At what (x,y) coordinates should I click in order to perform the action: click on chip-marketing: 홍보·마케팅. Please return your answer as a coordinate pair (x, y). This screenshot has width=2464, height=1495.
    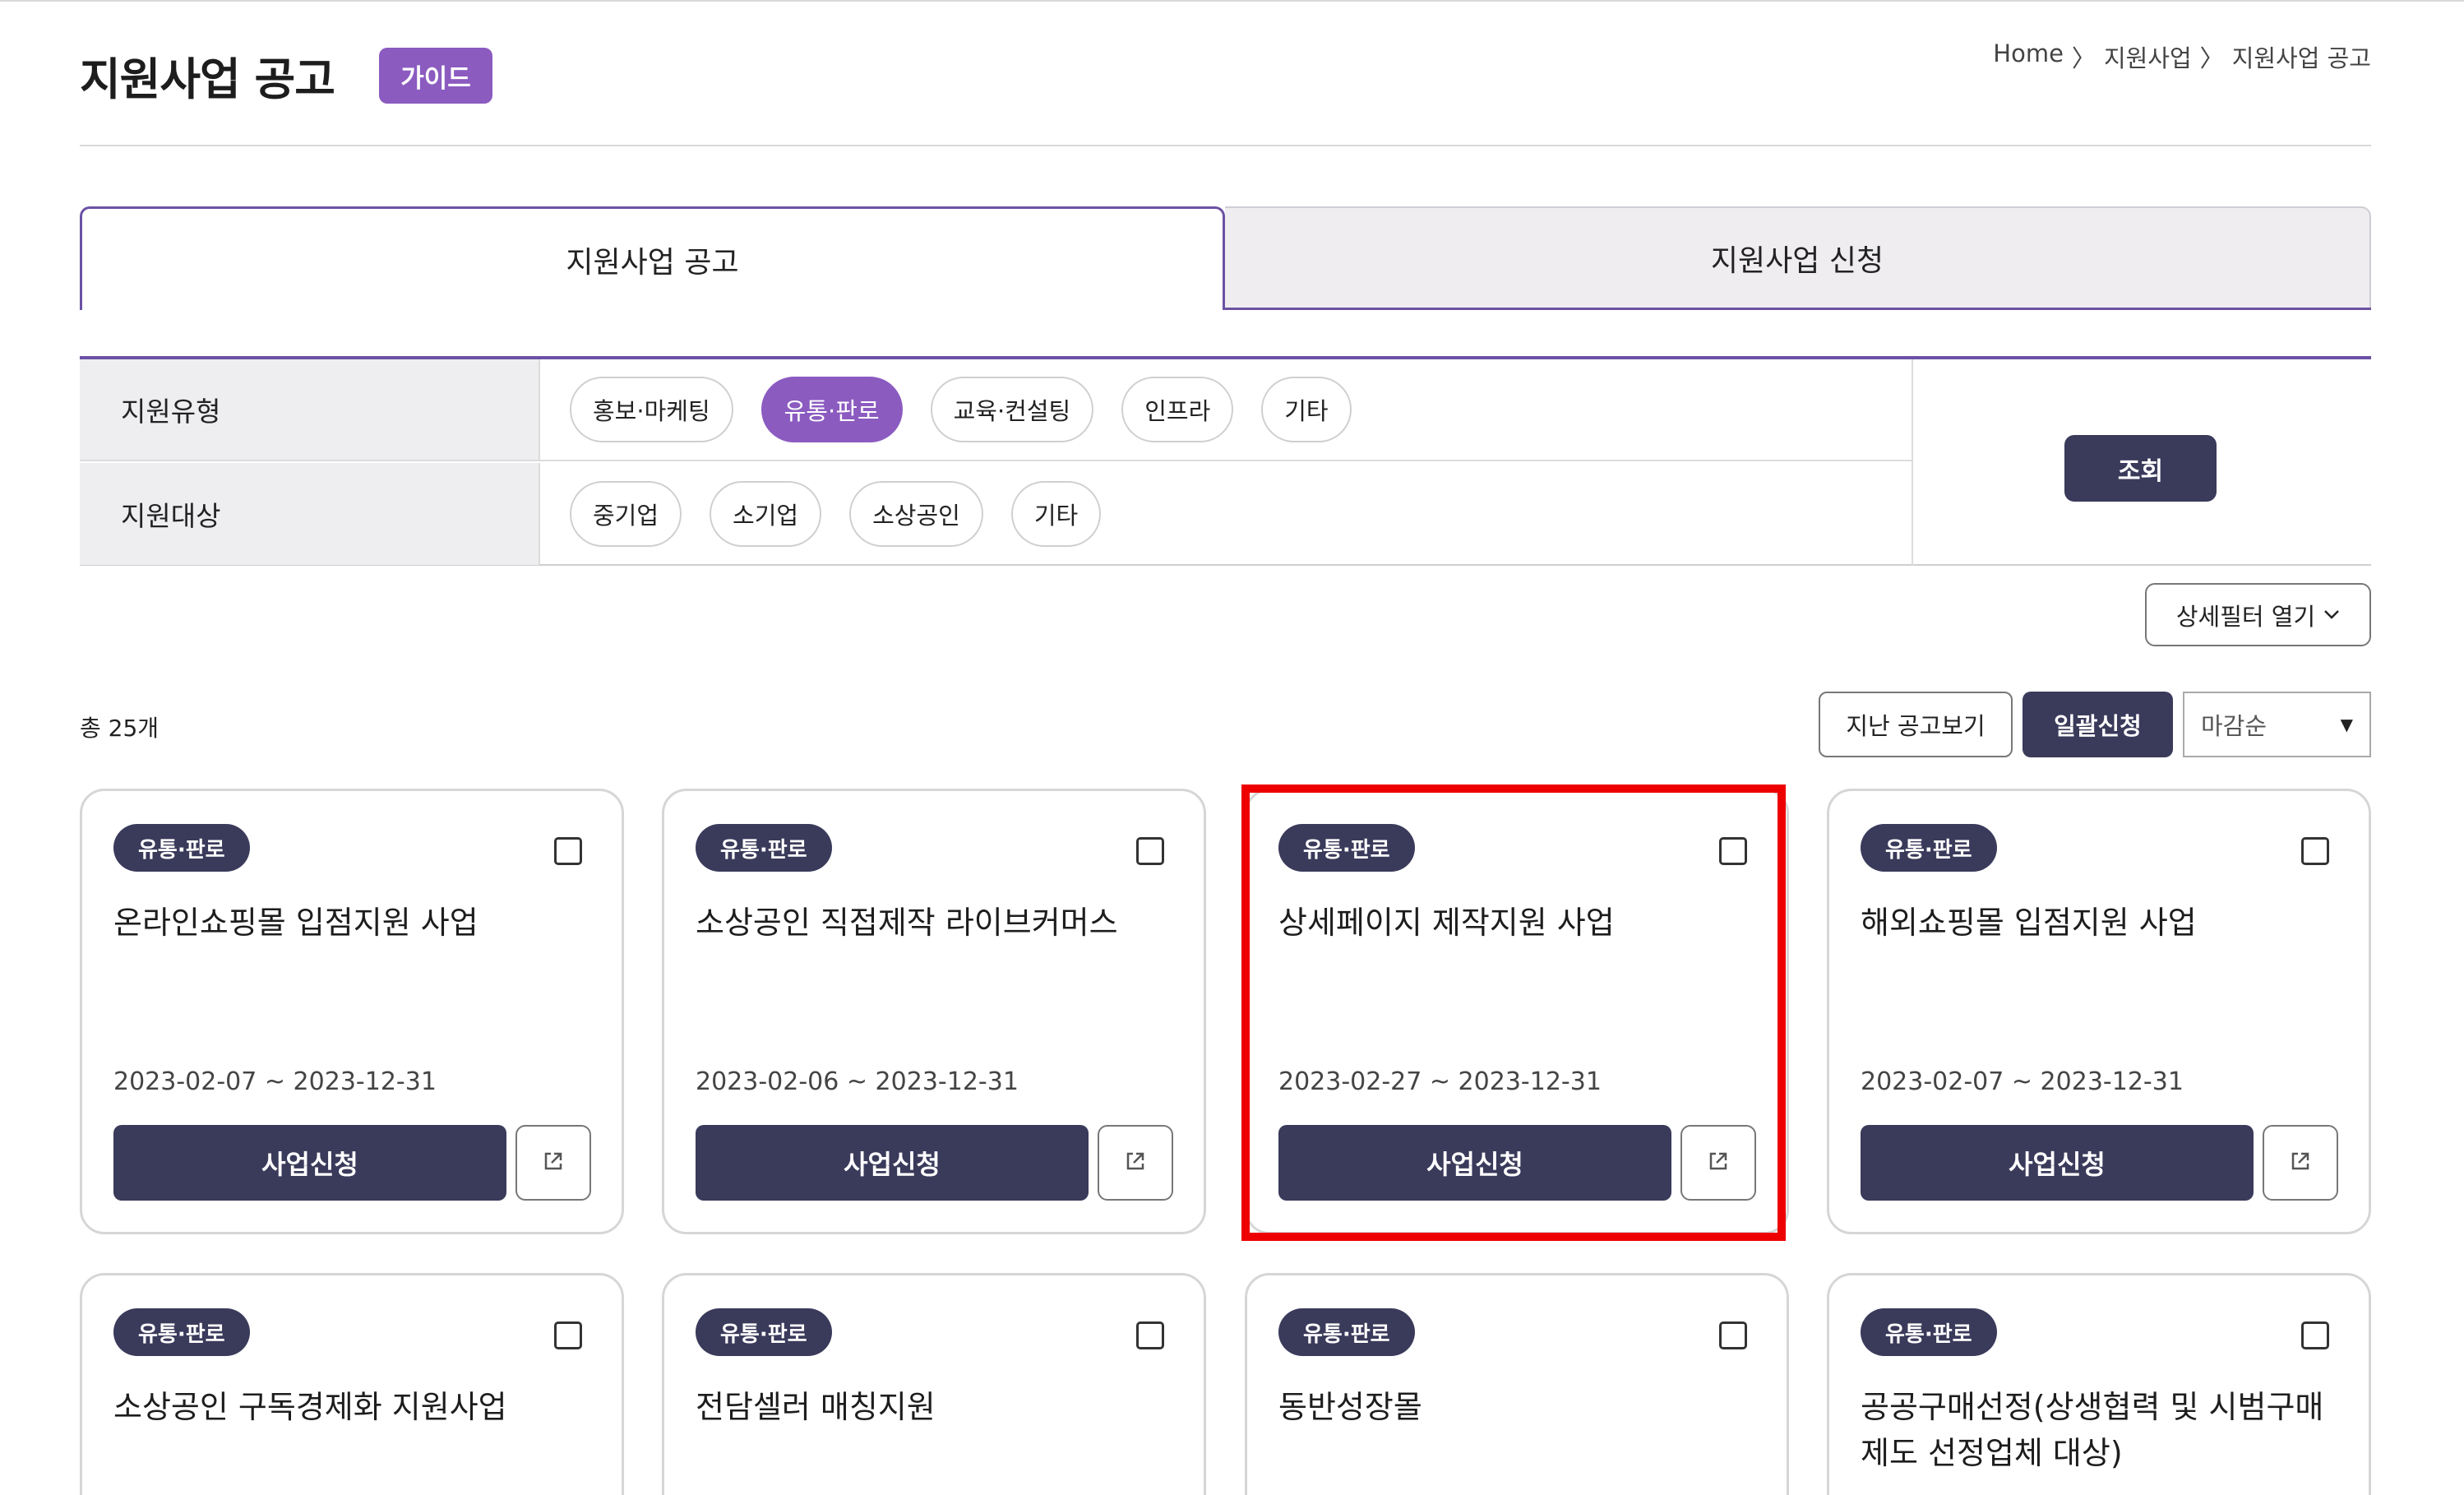
    Looking at the image, I should click on (651, 409).